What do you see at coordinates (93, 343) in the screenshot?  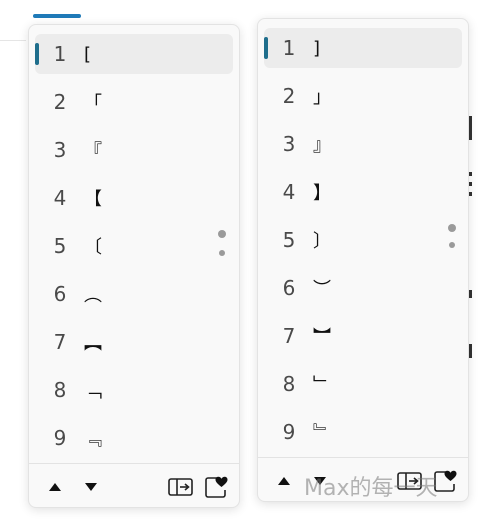 I see `candidate-symbol: ︻` at bounding box center [93, 343].